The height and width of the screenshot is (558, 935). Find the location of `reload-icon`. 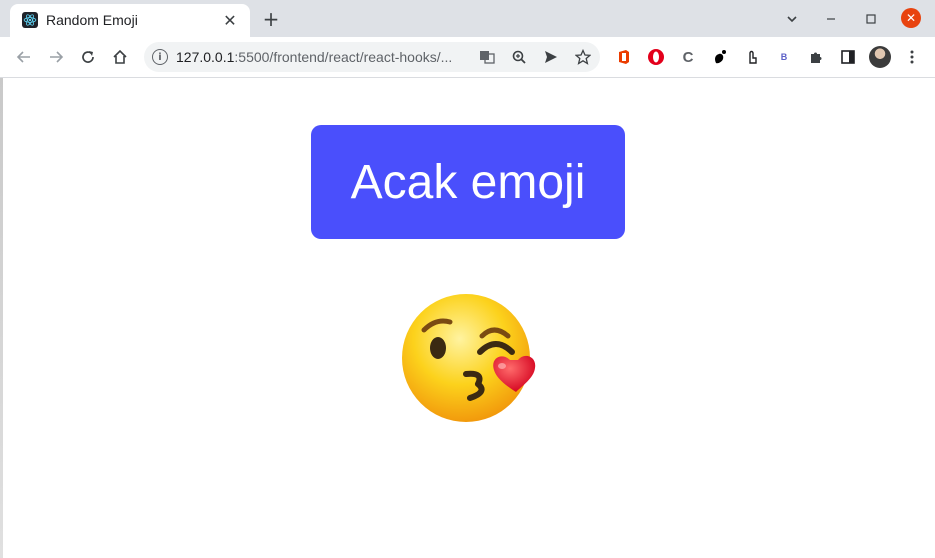

reload-icon is located at coordinates (88, 57).